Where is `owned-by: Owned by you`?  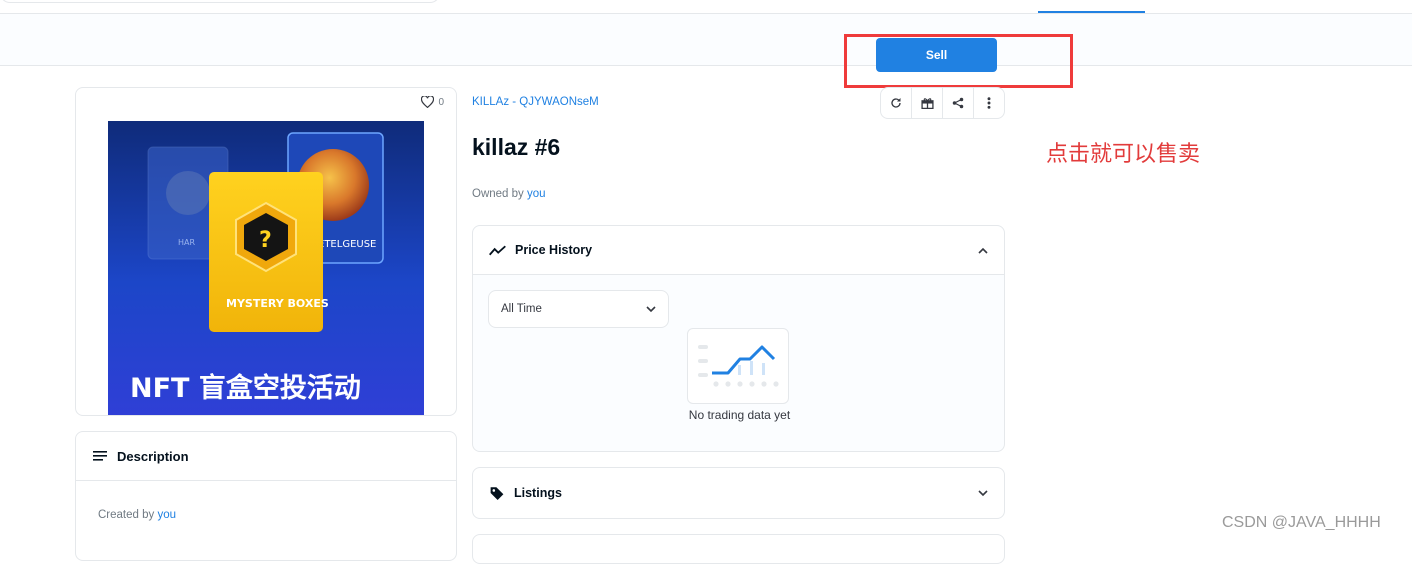
owned-by: Owned by you is located at coordinates (509, 194).